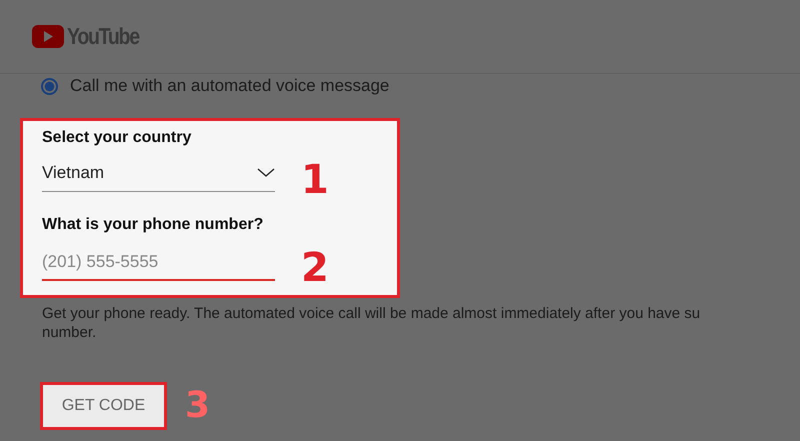  What do you see at coordinates (48, 36) in the screenshot?
I see `play-logo-icon` at bounding box center [48, 36].